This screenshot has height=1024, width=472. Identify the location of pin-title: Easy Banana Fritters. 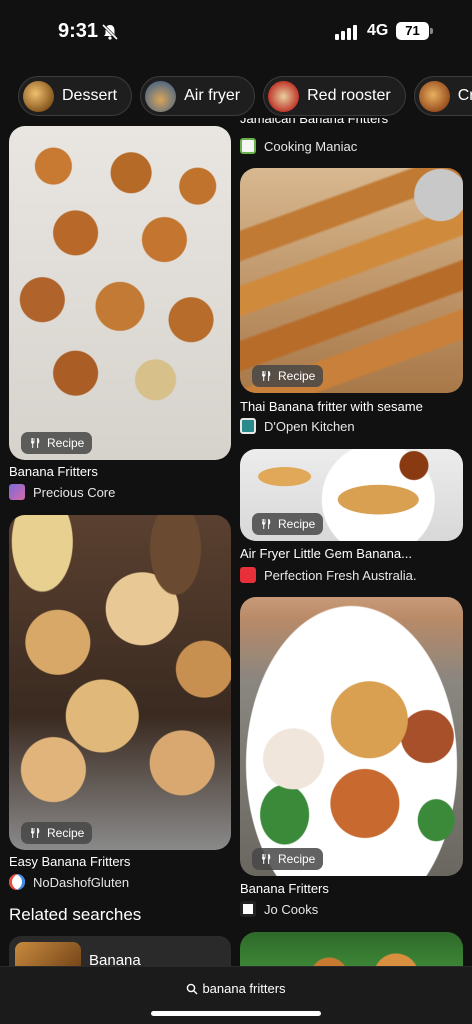
(120, 861).